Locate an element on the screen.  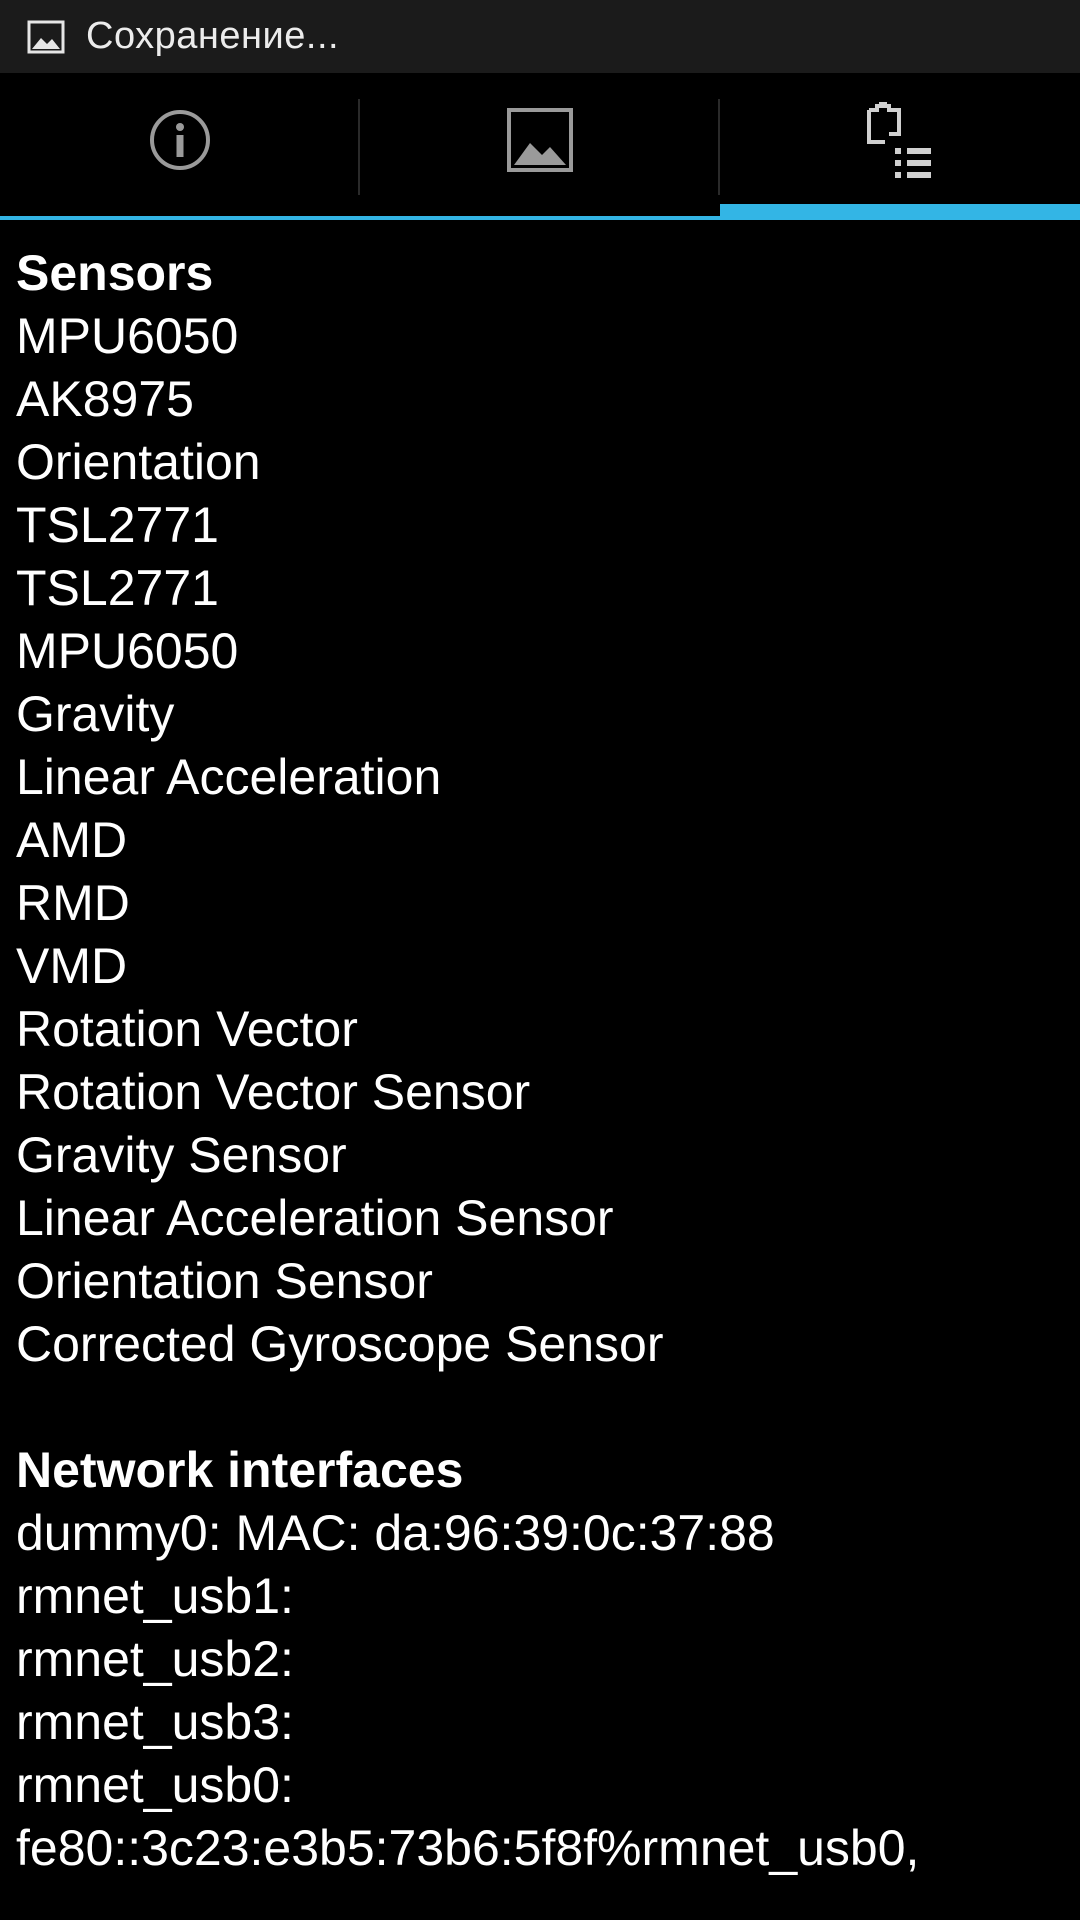
sensor-item: RMD is located at coordinates (73, 903).